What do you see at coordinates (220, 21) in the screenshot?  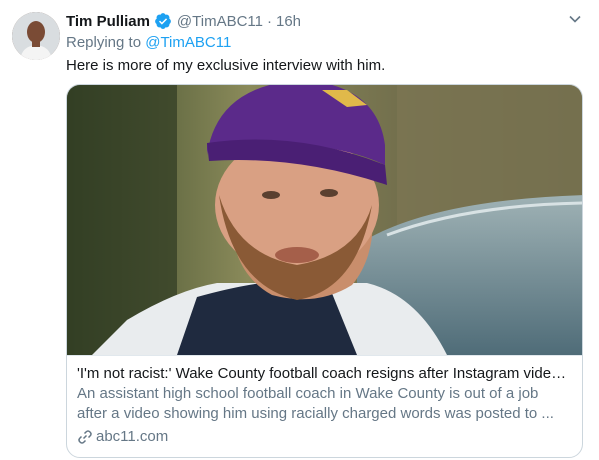 I see `author-handle: @TimABC11` at bounding box center [220, 21].